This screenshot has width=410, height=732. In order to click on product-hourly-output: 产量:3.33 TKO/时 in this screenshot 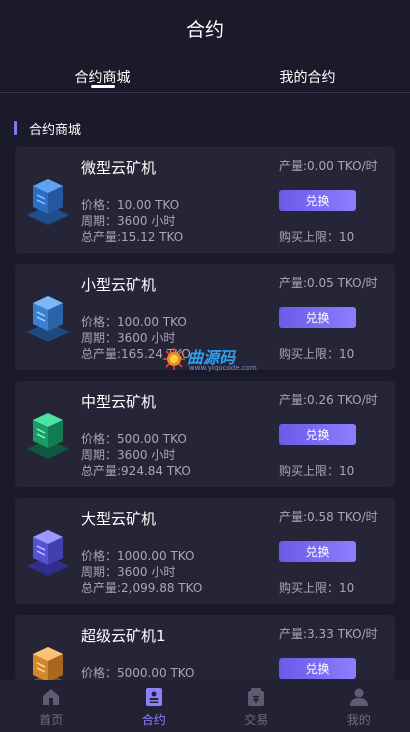, I will do `click(328, 634)`.